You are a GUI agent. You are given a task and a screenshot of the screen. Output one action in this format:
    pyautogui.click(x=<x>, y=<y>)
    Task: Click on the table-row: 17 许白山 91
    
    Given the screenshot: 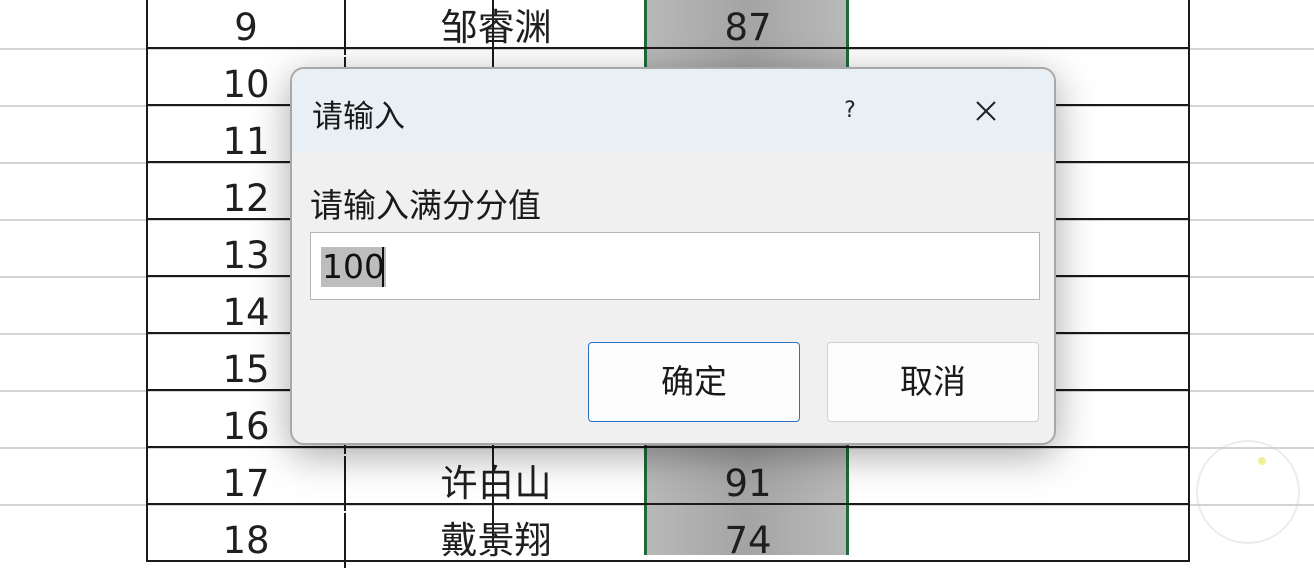 What is the action you would take?
    pyautogui.click(x=668, y=479)
    